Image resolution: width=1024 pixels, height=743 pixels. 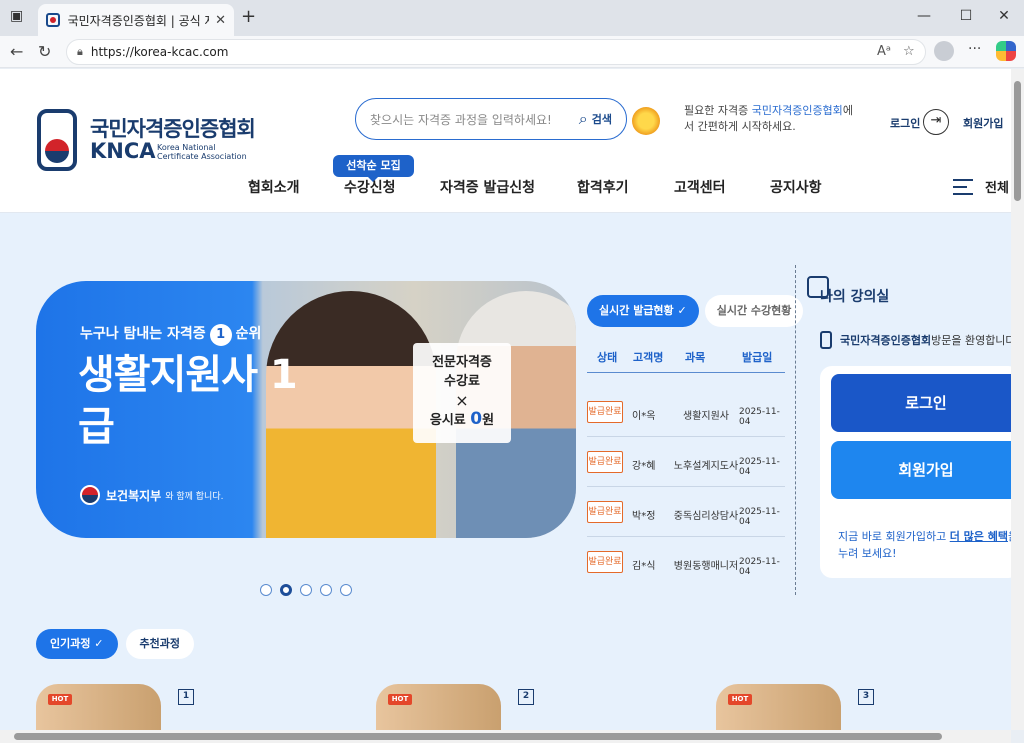 What do you see at coordinates (603, 187) in the screenshot?
I see `nav-reviews: 합격후기` at bounding box center [603, 187].